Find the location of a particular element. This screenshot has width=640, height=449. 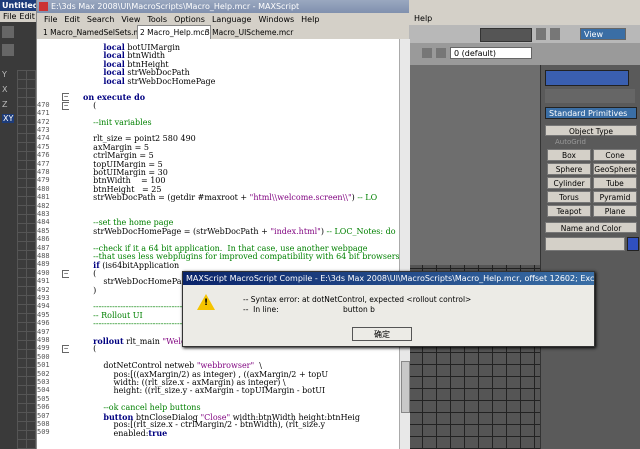

maxscript-icon is located at coordinates (43, 6).